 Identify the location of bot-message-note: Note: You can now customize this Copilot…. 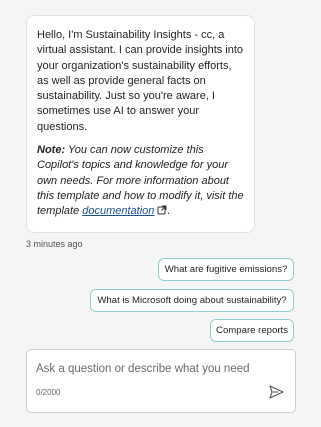
(140, 181).